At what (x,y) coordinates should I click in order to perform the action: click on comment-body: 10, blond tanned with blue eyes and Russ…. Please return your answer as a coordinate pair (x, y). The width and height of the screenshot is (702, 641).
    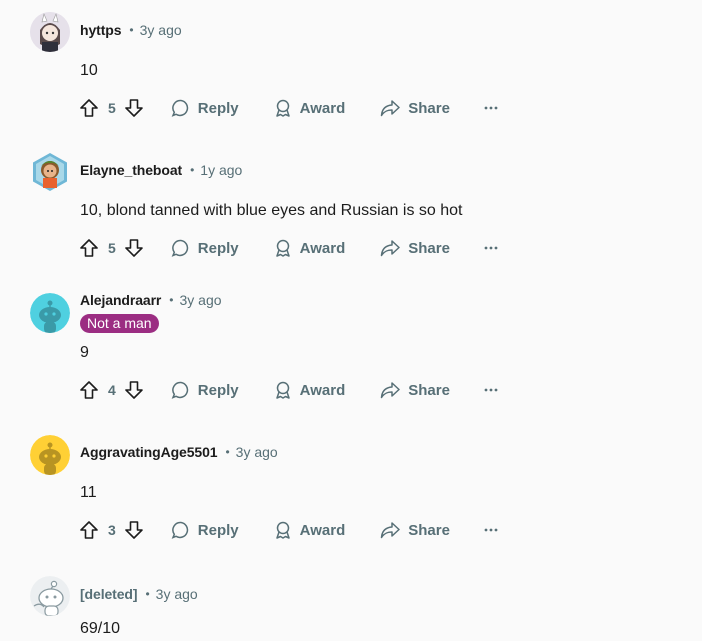
    Looking at the image, I should click on (271, 210).